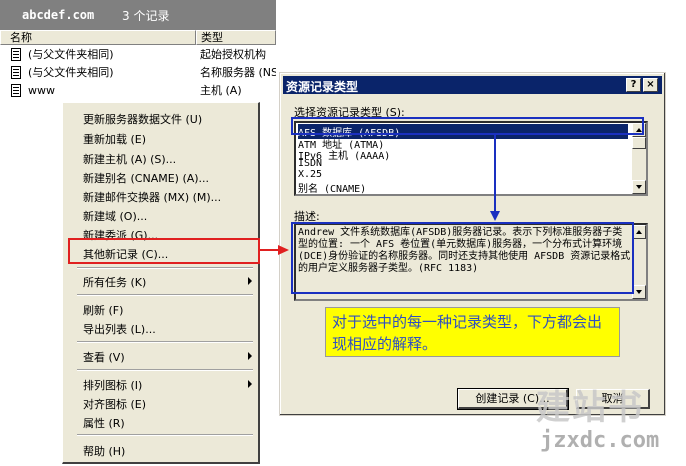 The image size is (686, 466). Describe the element at coordinates (590, 408) in the screenshot. I see `watermark-logo: 建站书` at that location.